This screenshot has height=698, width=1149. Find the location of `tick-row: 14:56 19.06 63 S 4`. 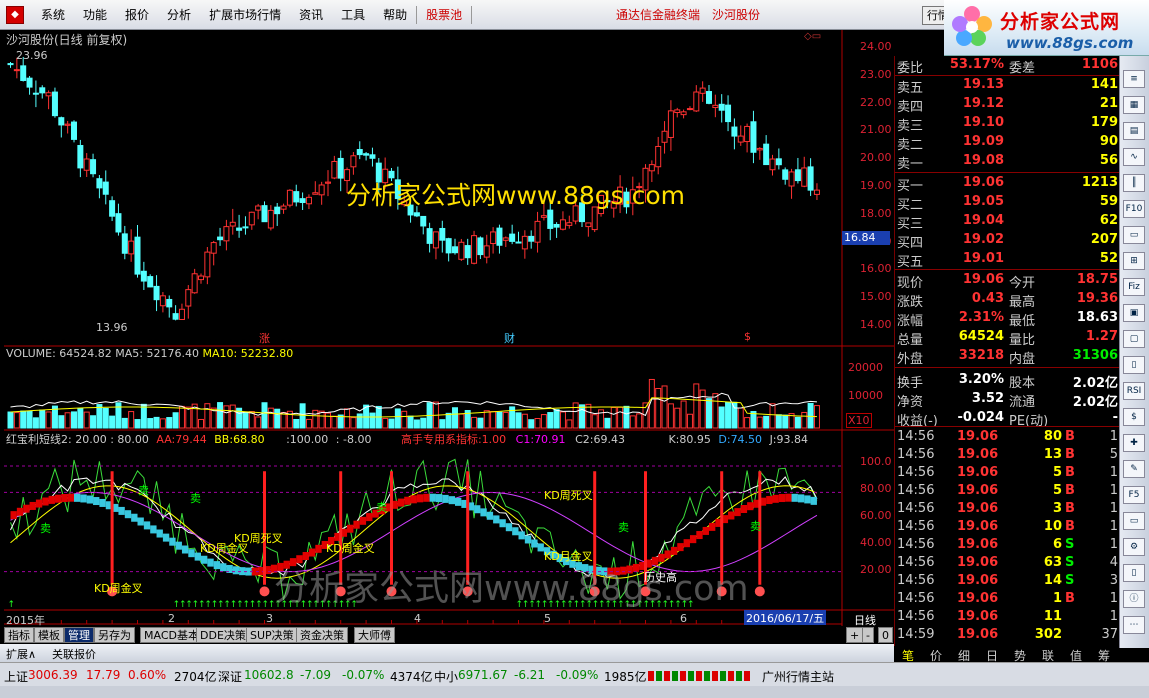

tick-row: 14:56 19.06 63 S 4 is located at coordinates (1007, 563).